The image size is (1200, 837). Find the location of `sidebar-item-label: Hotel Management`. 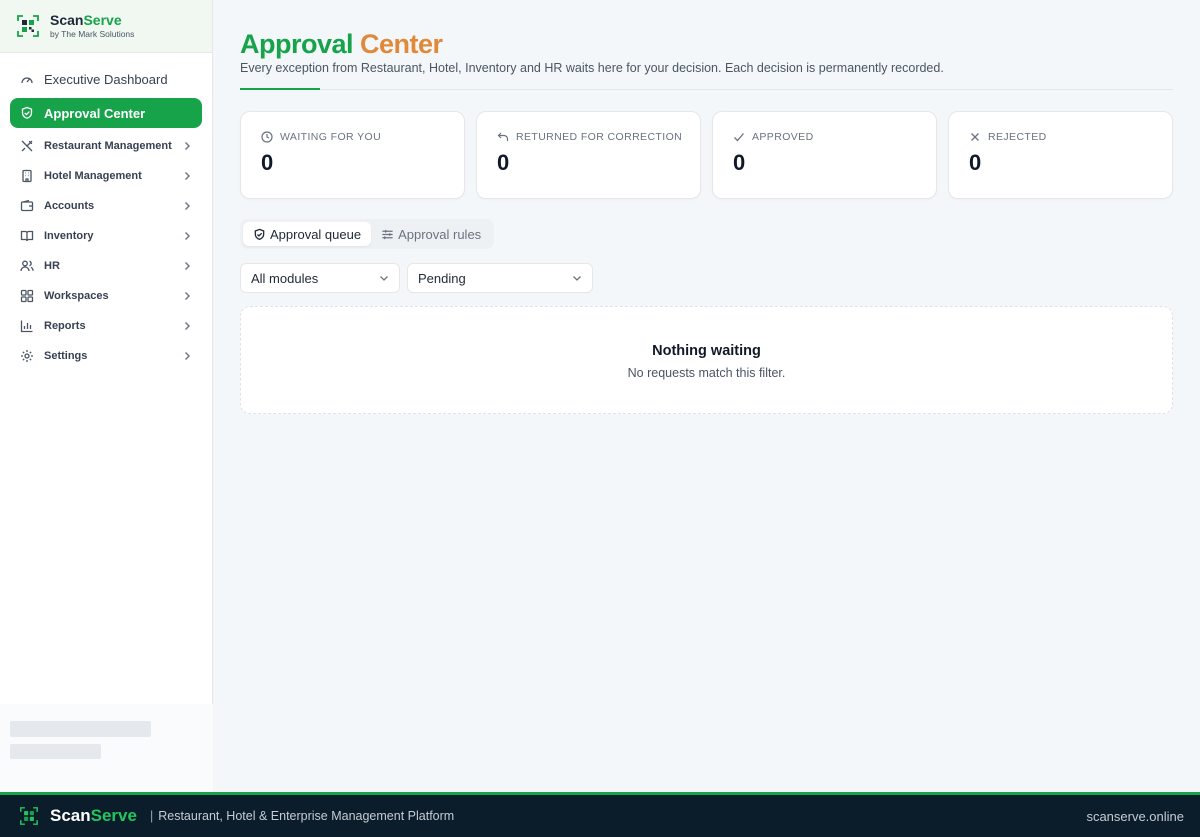

sidebar-item-label: Hotel Management is located at coordinates (93, 176).